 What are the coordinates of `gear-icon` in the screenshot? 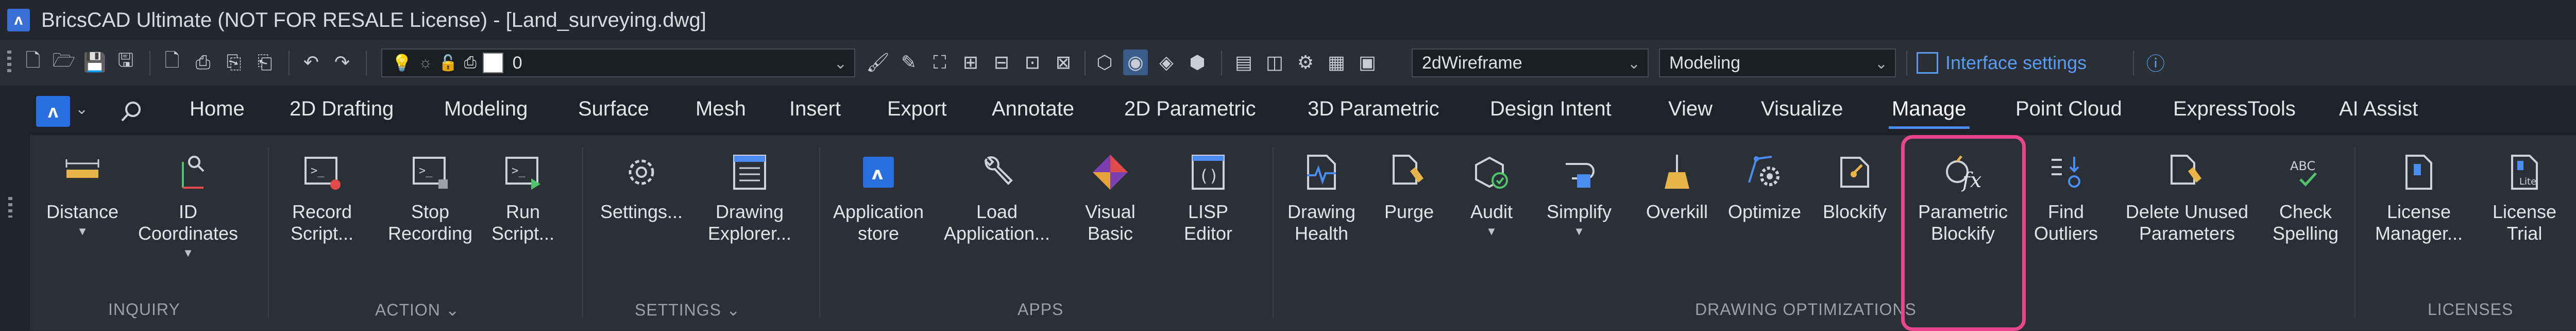 It's located at (641, 172).